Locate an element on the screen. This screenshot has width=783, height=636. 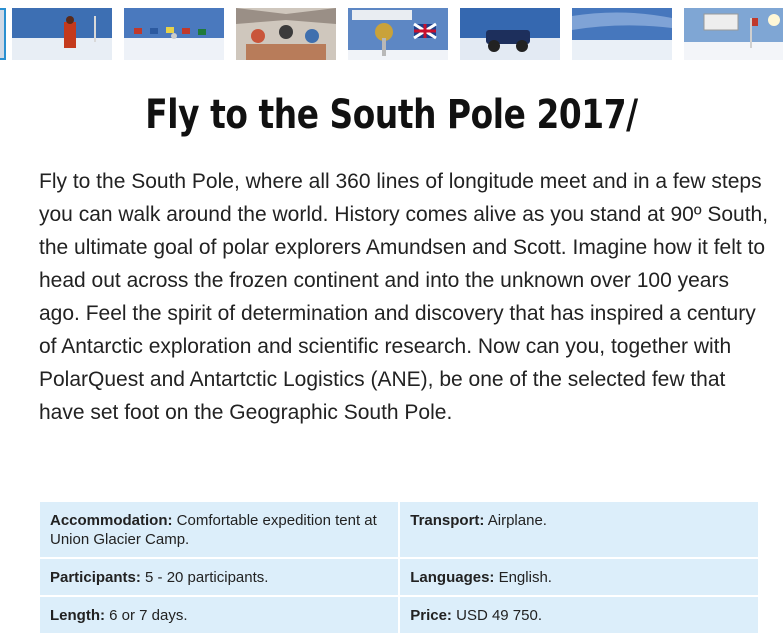
fact-value: Airplane. is located at coordinates (515, 520).